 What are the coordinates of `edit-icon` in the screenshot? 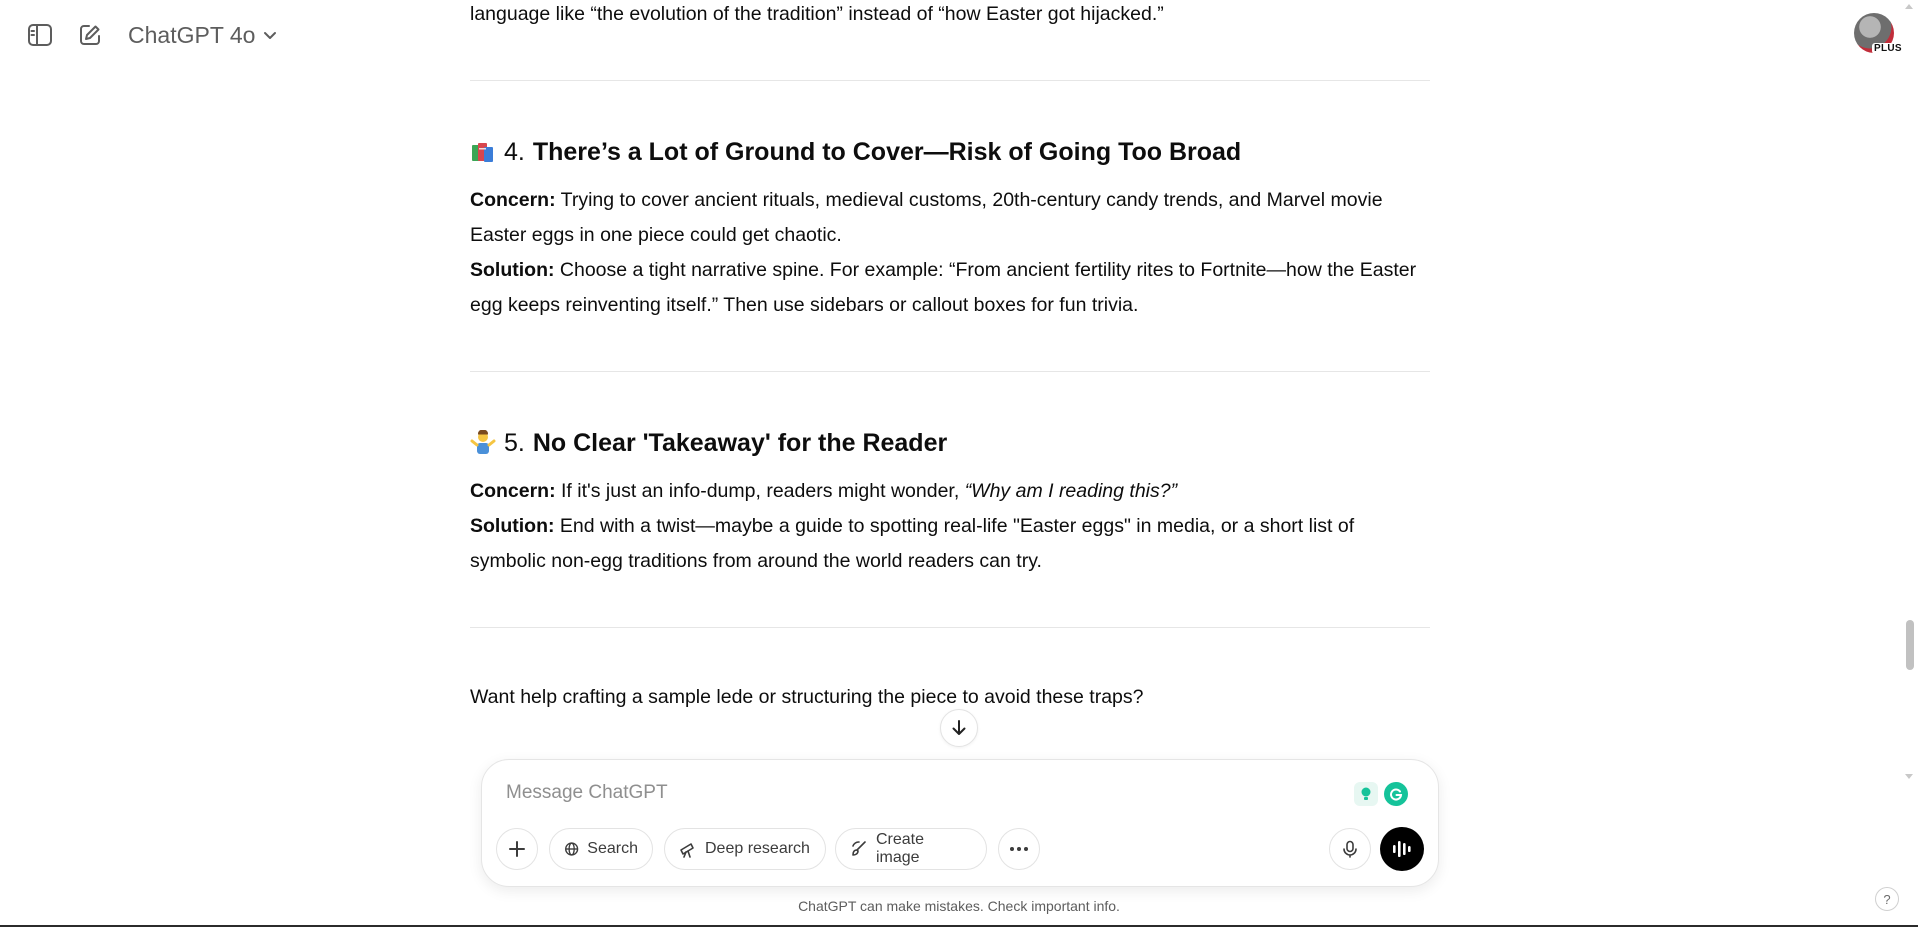 It's located at (90, 35).